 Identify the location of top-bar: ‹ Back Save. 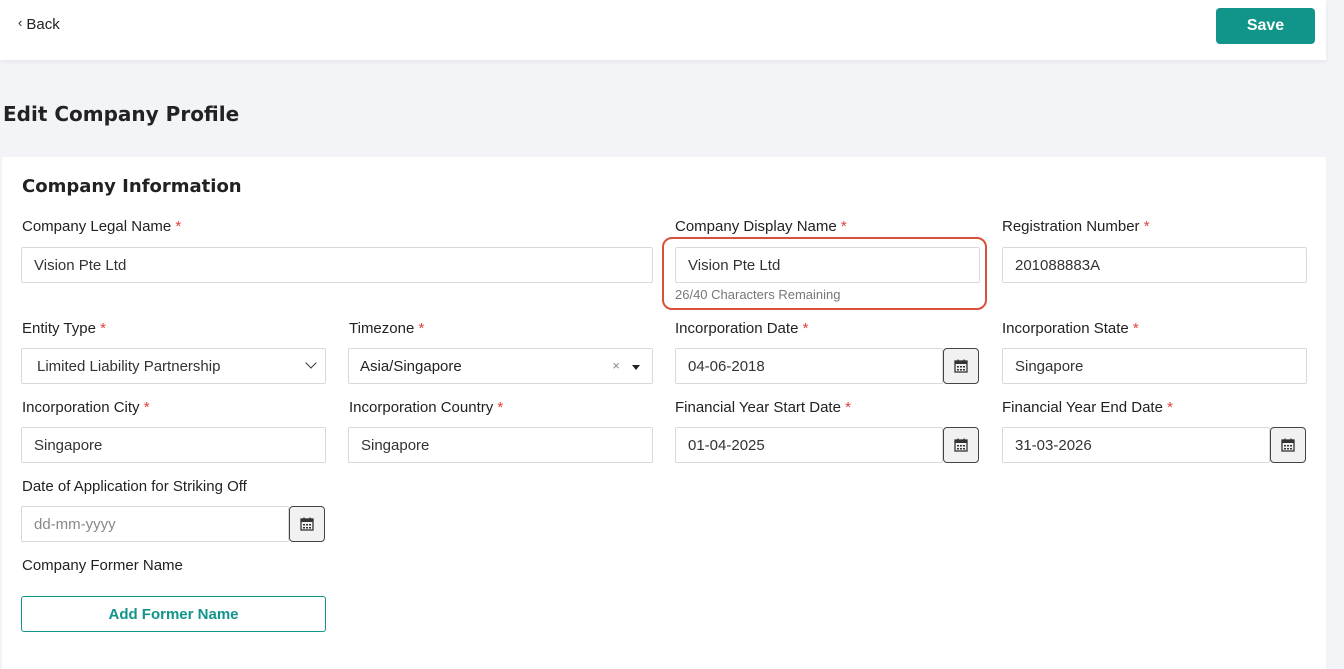
(663, 30).